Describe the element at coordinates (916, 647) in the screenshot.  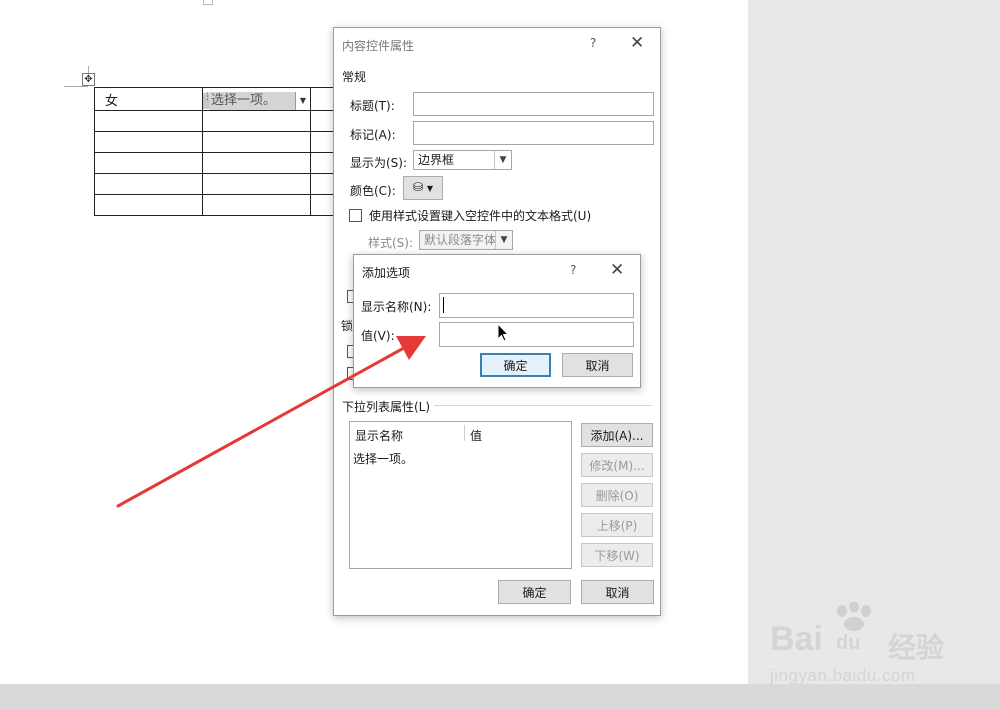
I see `watermark-brand-suffix: 经验` at that location.